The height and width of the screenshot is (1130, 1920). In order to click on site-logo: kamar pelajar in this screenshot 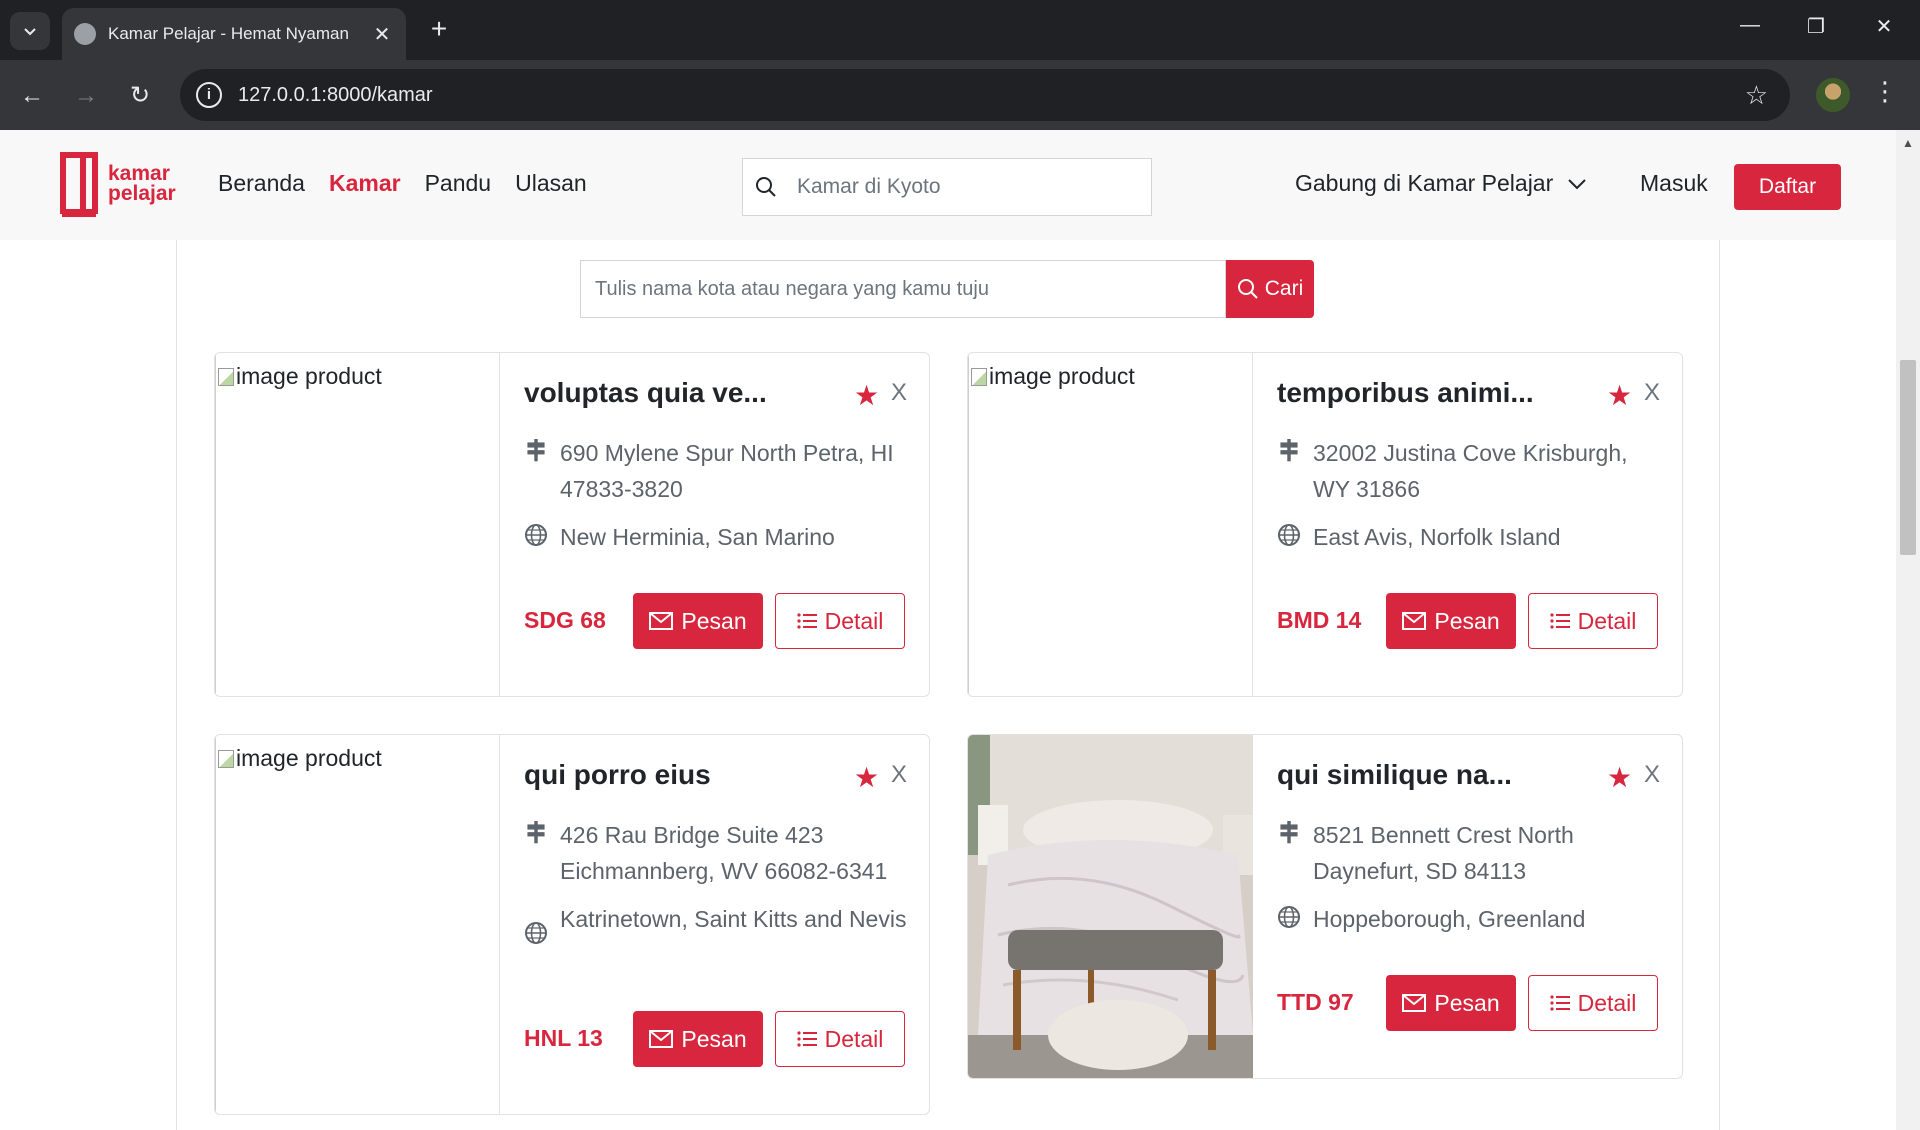, I will do `click(120, 185)`.